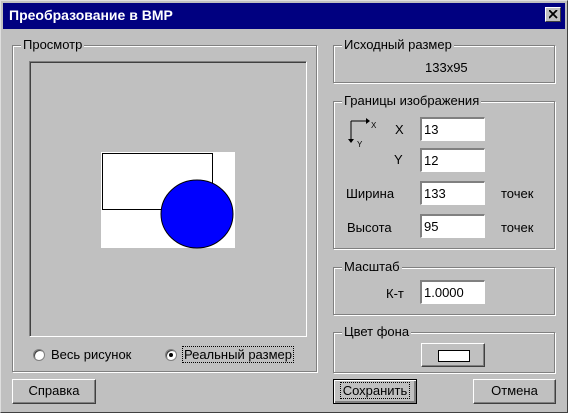  I want to click on title-bar: Преобразование в BMP, so click(284, 16).